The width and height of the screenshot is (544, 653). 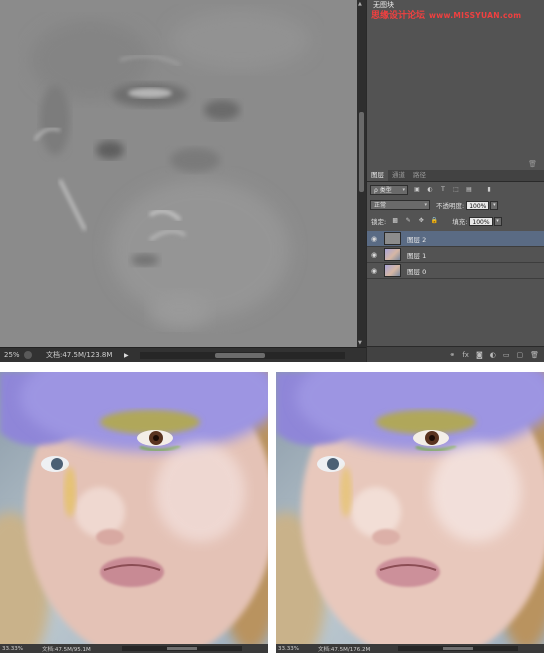 I want to click on trash-icon: 🗑, so click(x=532, y=164).